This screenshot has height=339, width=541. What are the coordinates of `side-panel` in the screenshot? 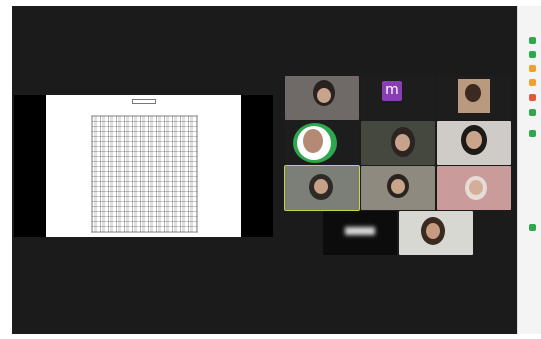 It's located at (529, 170).